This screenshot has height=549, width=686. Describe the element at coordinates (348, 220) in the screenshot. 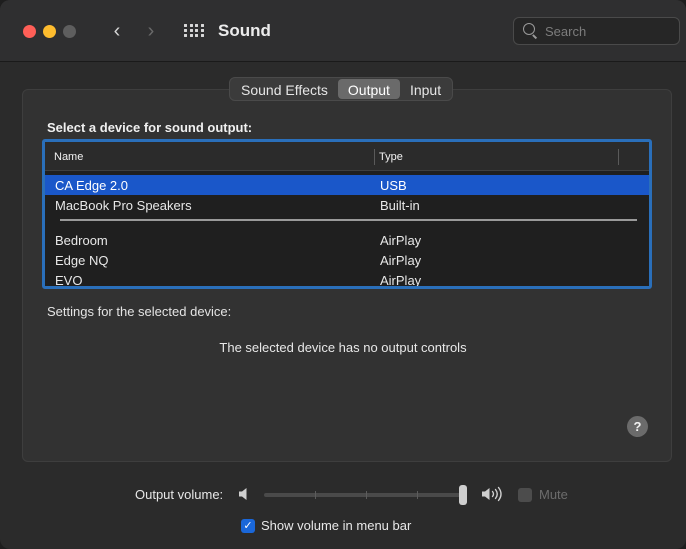

I see `device-group-separator` at that location.